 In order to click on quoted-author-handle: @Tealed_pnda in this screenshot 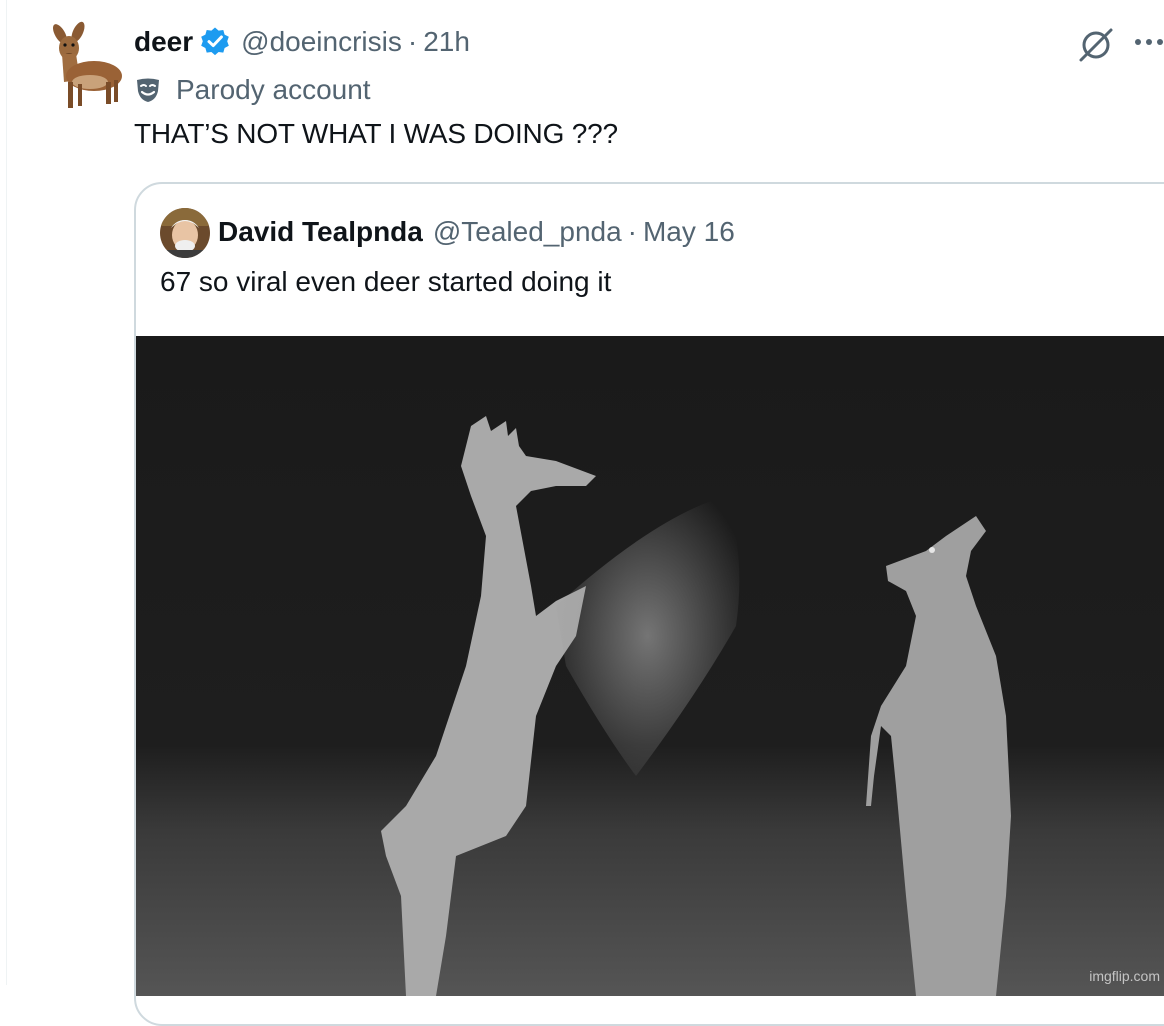, I will do `click(527, 232)`.